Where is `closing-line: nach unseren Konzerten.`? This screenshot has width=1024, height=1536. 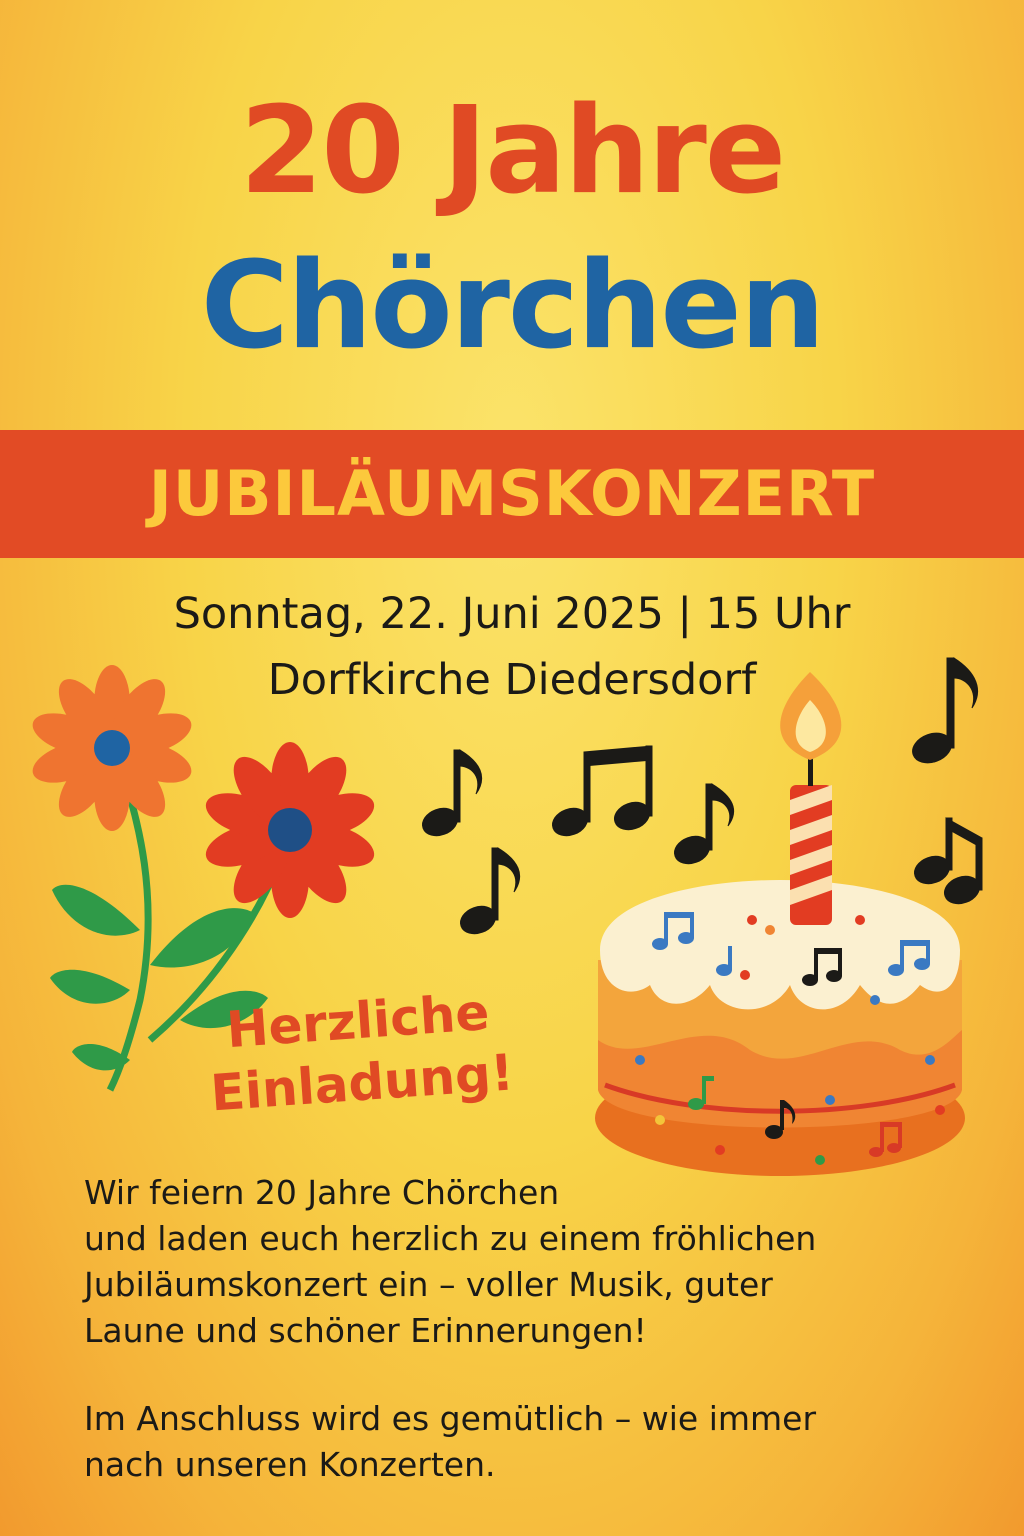
closing-line: nach unseren Konzerten. is located at coordinates (290, 1464).